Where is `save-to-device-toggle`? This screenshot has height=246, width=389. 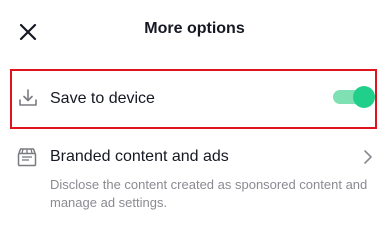 save-to-device-toggle is located at coordinates (354, 97).